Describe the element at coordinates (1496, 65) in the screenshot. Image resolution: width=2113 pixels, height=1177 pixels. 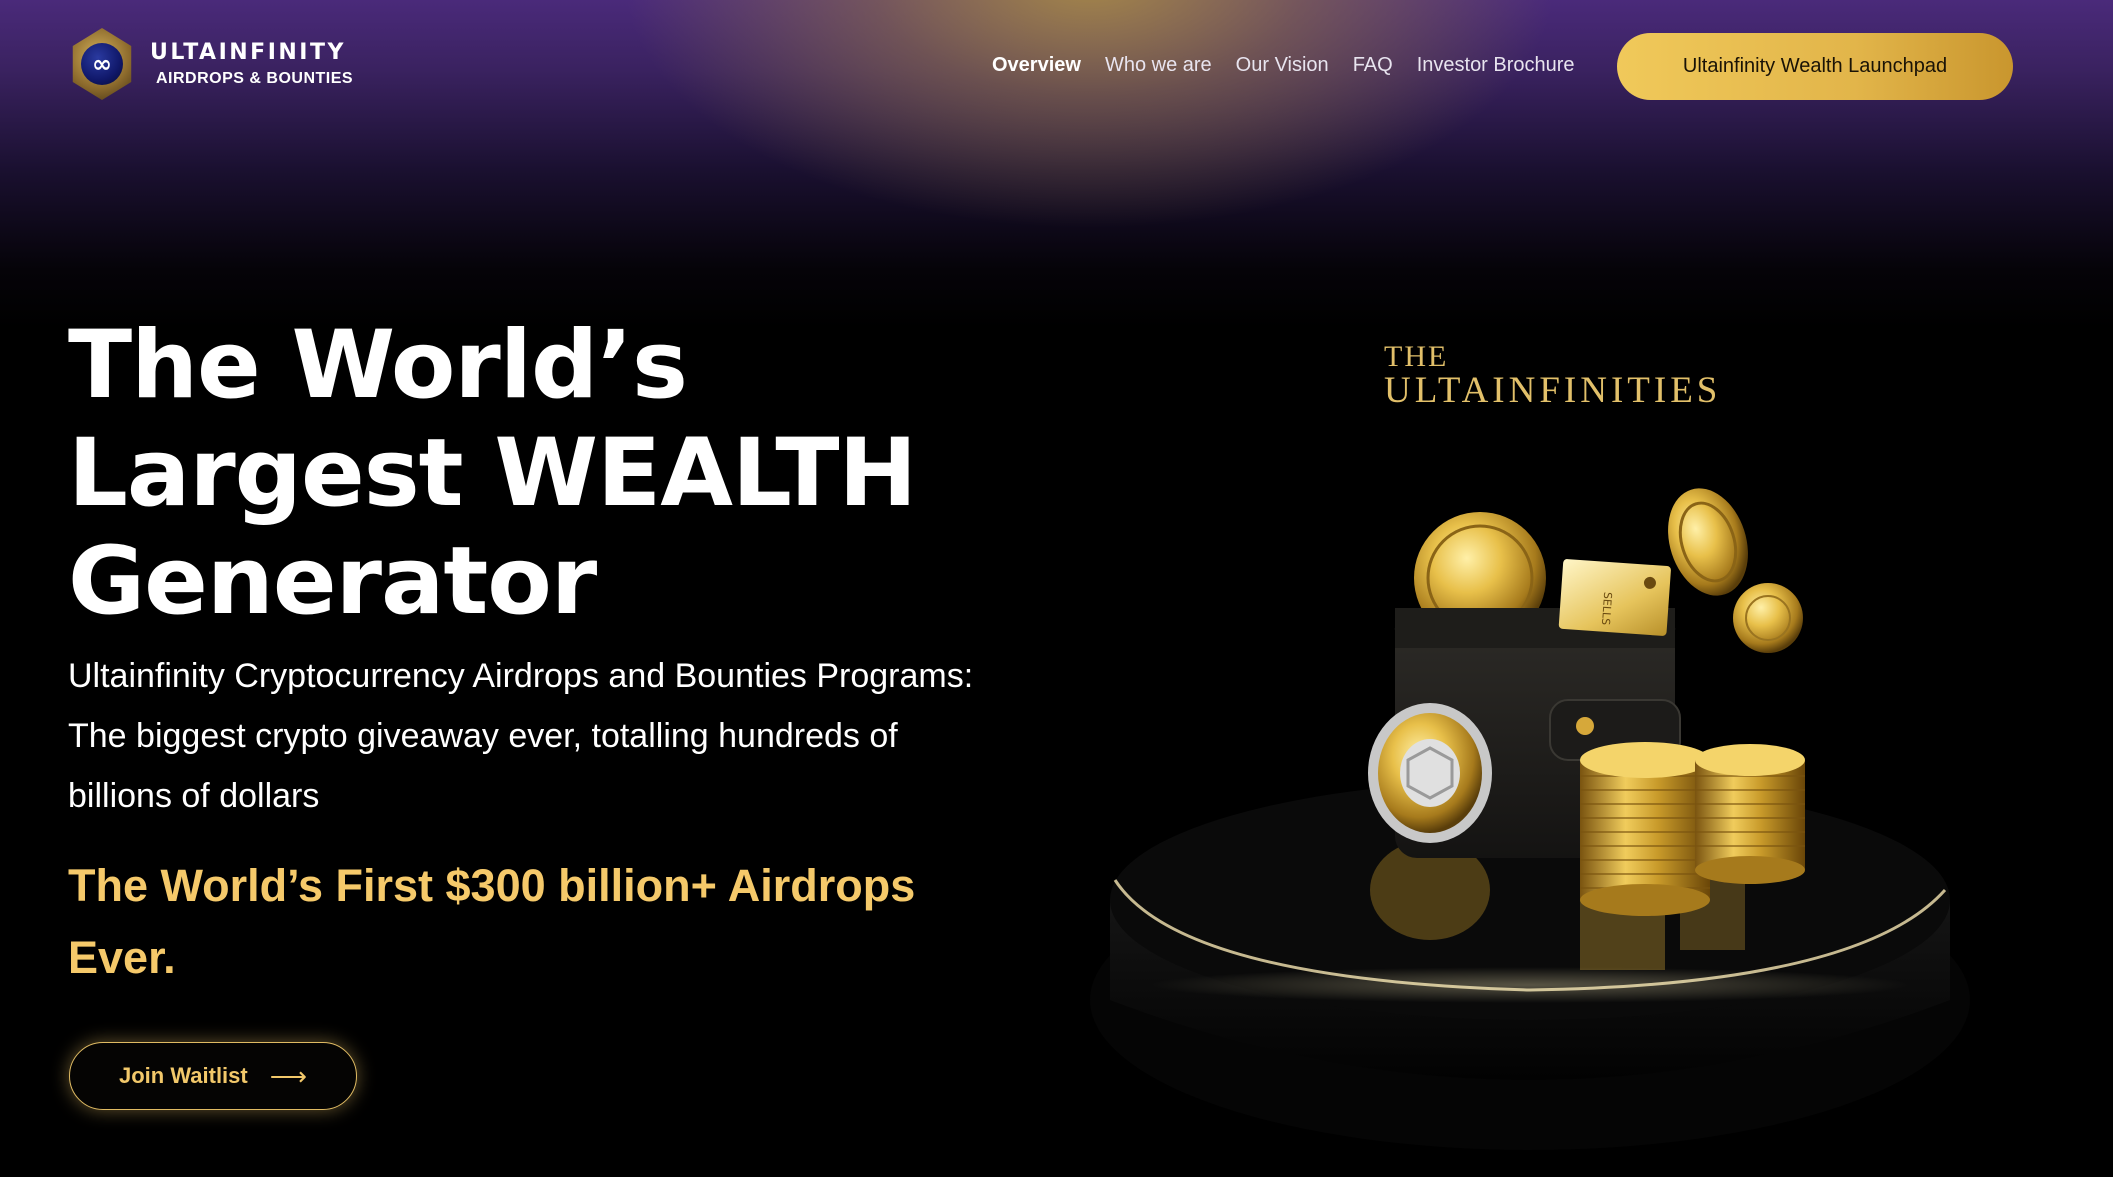
I see `nav-investor-brochure: Investor Brochure` at that location.